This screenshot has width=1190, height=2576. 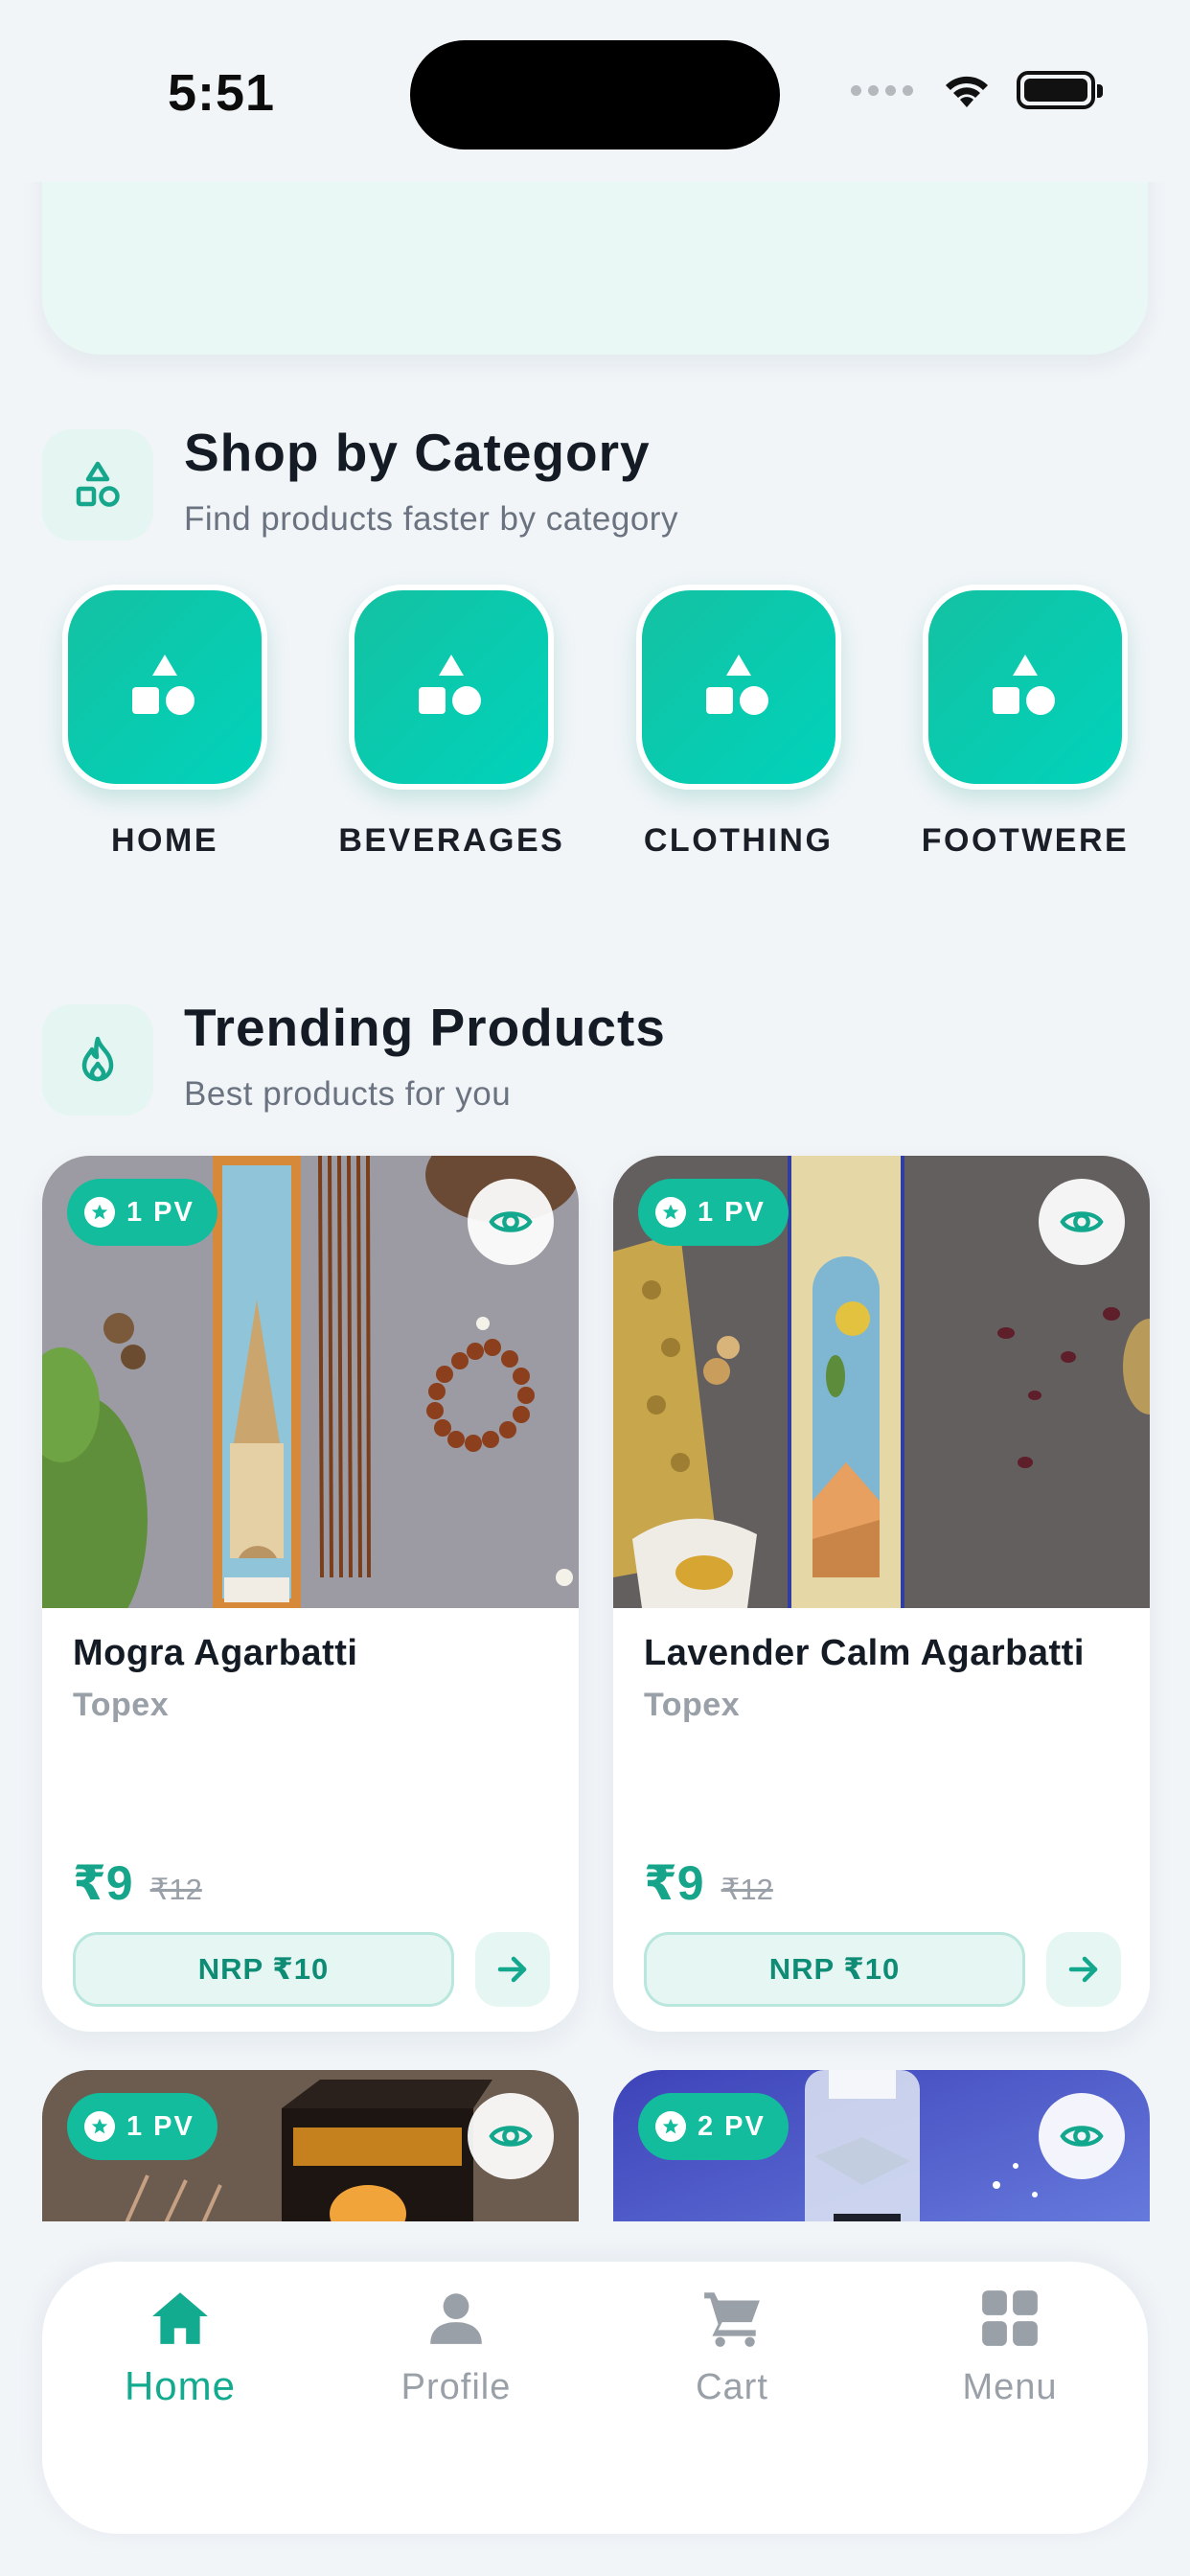 What do you see at coordinates (425, 1027) in the screenshot?
I see `section-title: Trending Products` at bounding box center [425, 1027].